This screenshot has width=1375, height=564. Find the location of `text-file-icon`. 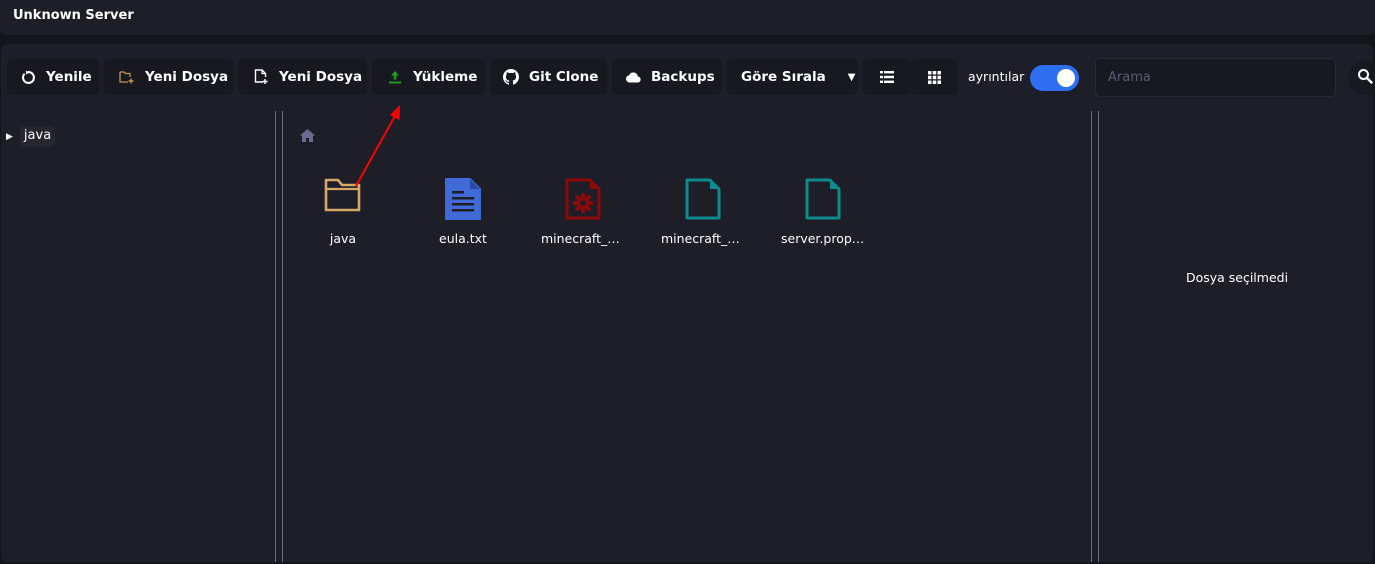

text-file-icon is located at coordinates (463, 198).